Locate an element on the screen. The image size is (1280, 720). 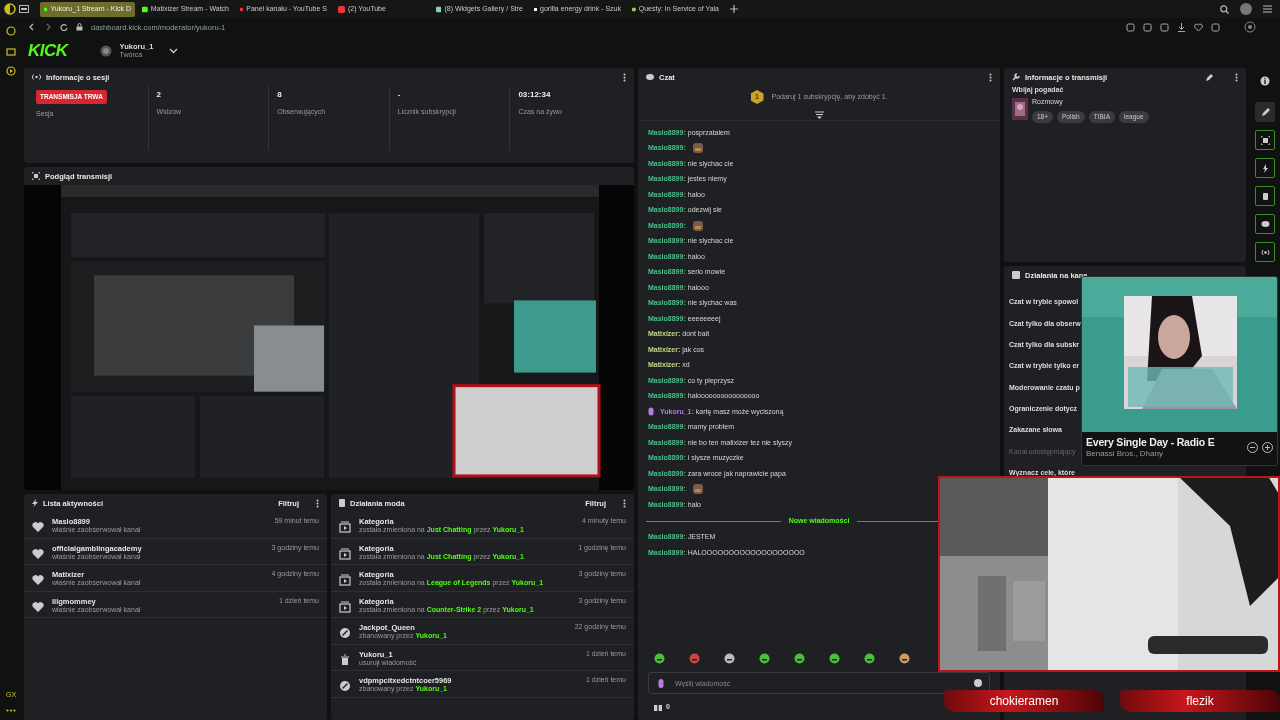
play-icon is located at coordinates (11, 71).